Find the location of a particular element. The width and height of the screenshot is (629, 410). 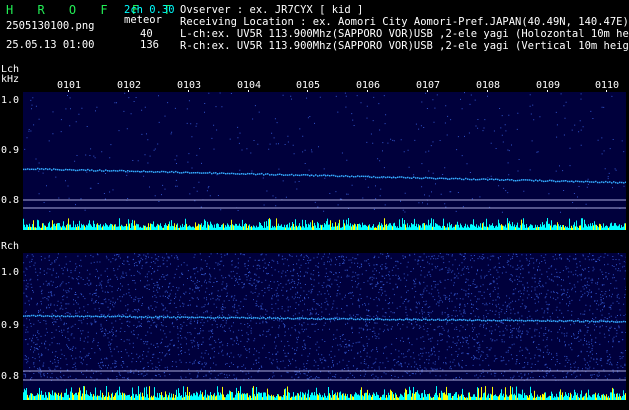

rch-meteor-count: 136 is located at coordinates (149, 45).